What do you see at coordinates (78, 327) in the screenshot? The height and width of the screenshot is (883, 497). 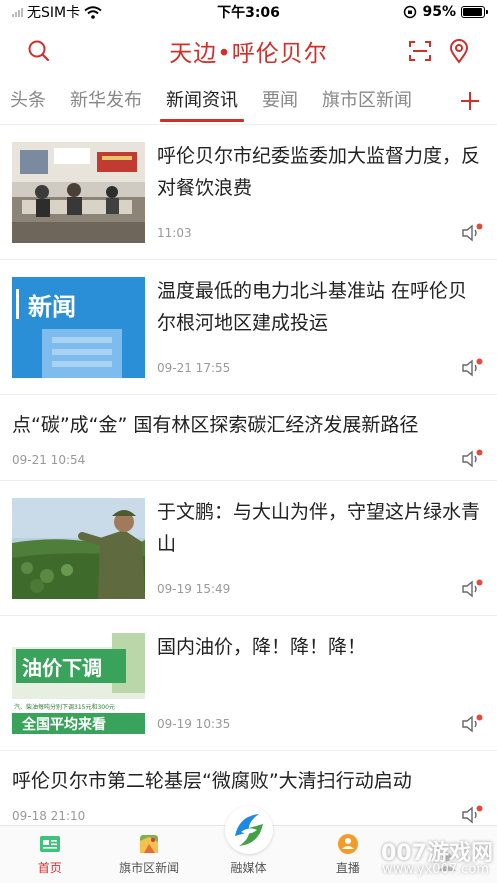 I see `news-thumbnail-placeholder: 新闻` at bounding box center [78, 327].